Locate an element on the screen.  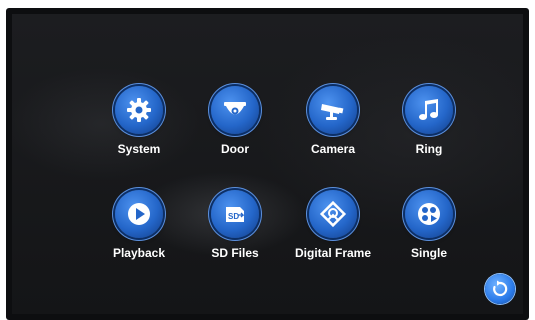
menu-item-label: Digital Frame is located at coordinates (333, 253).